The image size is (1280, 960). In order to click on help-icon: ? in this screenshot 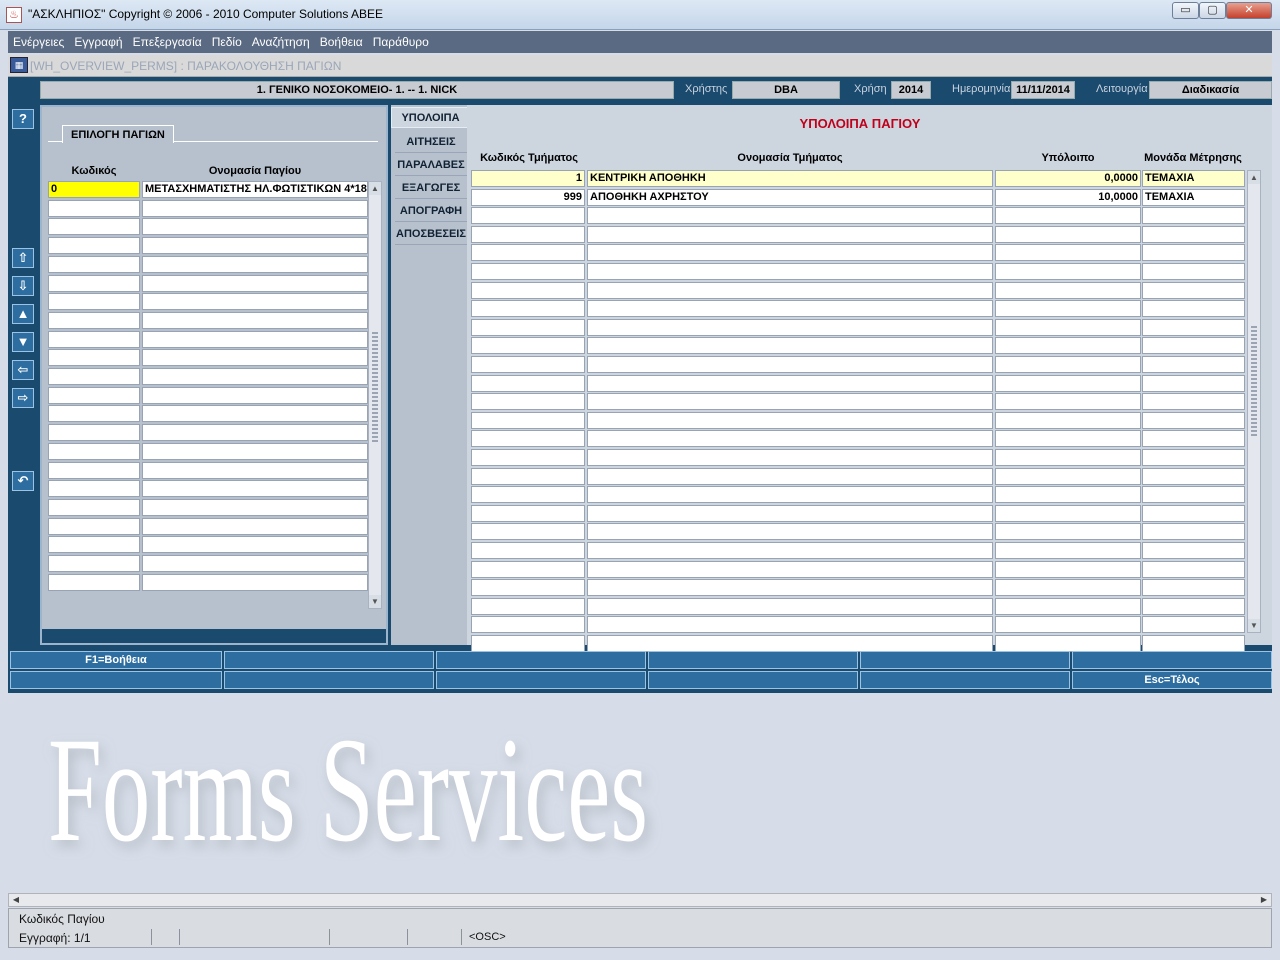, I will do `click(23, 119)`.